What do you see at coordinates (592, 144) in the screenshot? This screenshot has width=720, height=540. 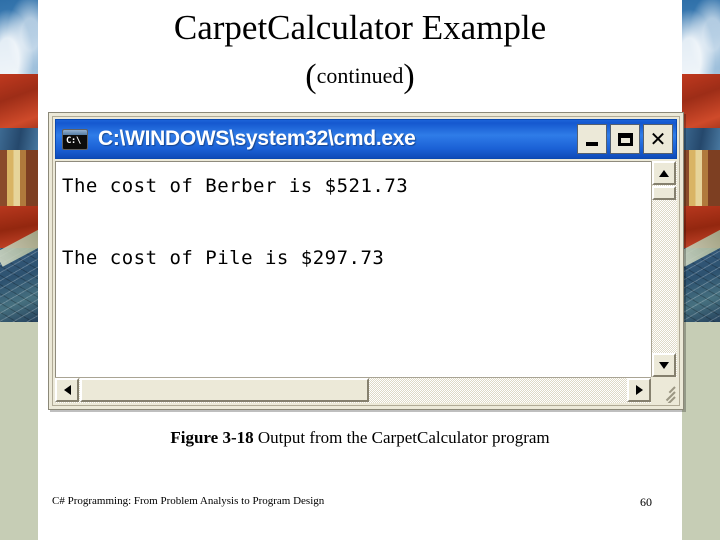 I see `minimize-icon` at bounding box center [592, 144].